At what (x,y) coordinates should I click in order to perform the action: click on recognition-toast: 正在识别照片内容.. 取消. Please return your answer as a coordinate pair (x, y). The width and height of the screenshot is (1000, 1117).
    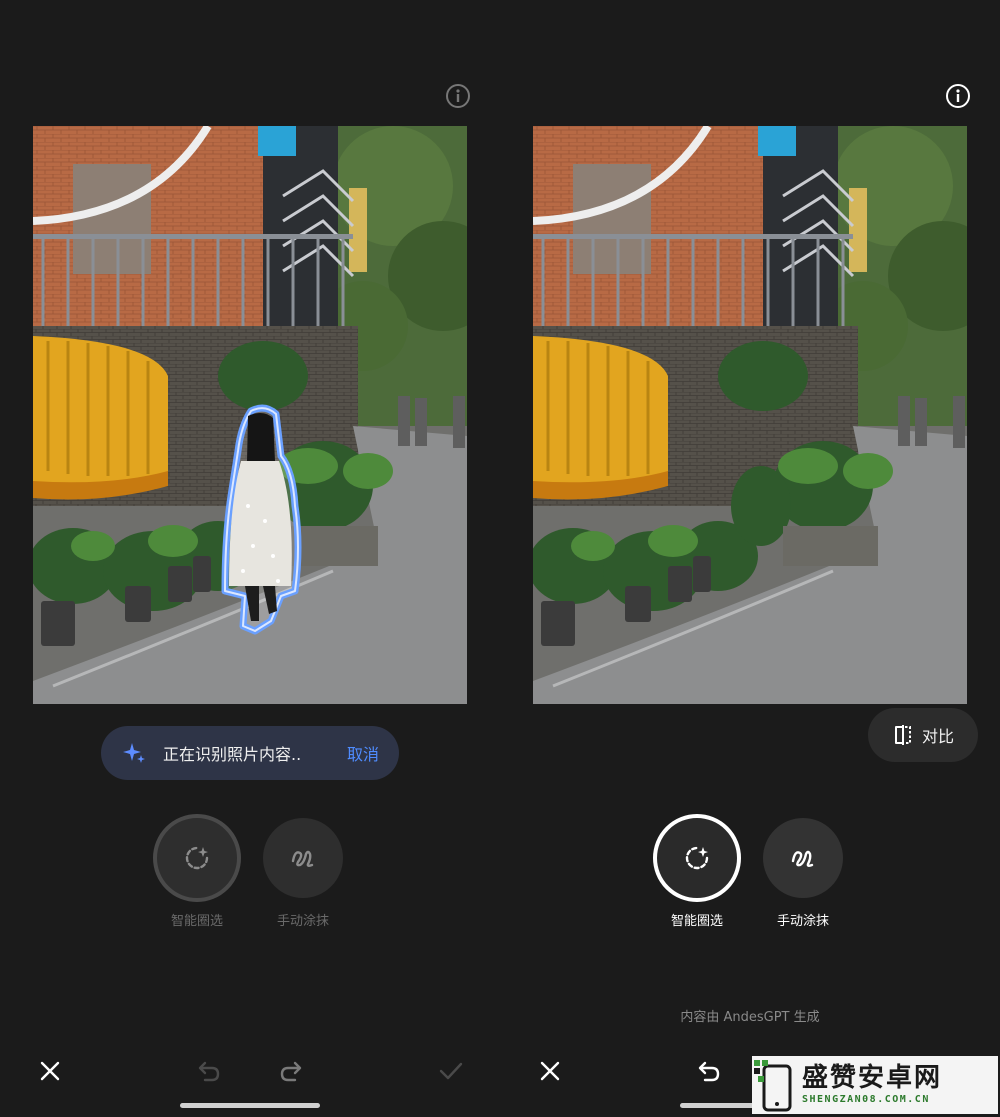
    Looking at the image, I should click on (250, 753).